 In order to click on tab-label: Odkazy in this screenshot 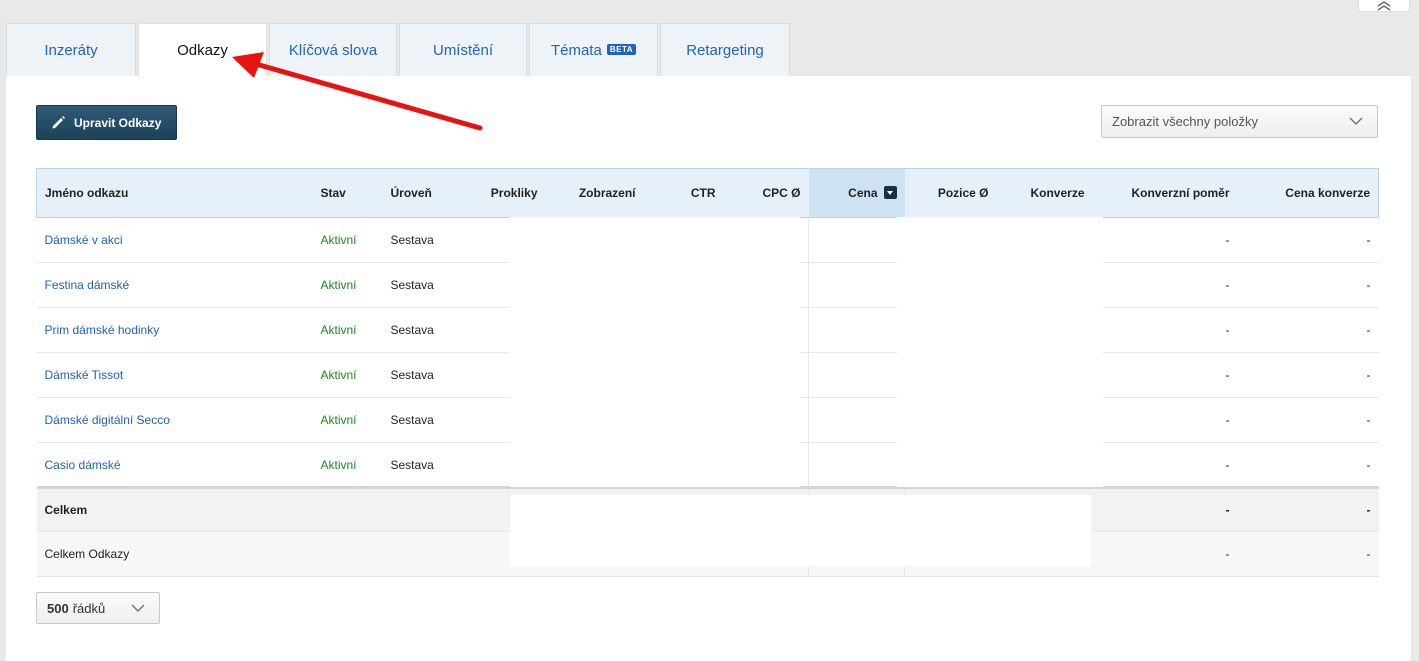, I will do `click(202, 50)`.